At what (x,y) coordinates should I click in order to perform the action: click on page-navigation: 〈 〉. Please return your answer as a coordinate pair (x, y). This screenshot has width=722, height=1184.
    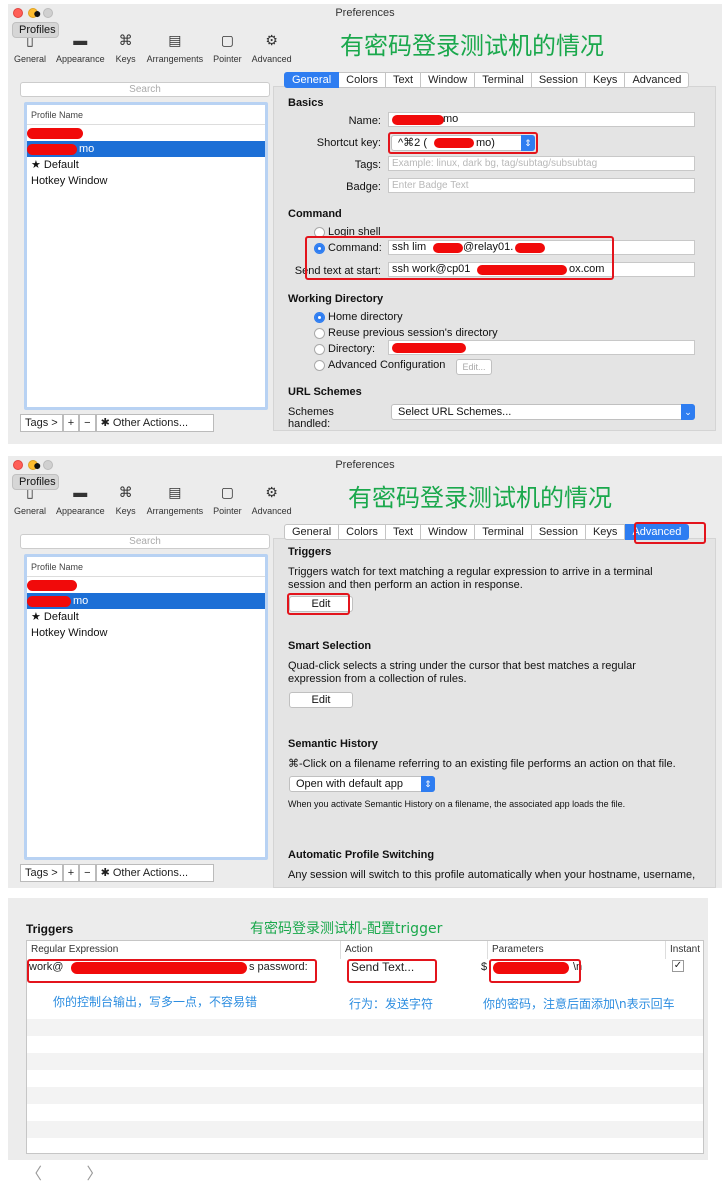
    Looking at the image, I should click on (64, 1172).